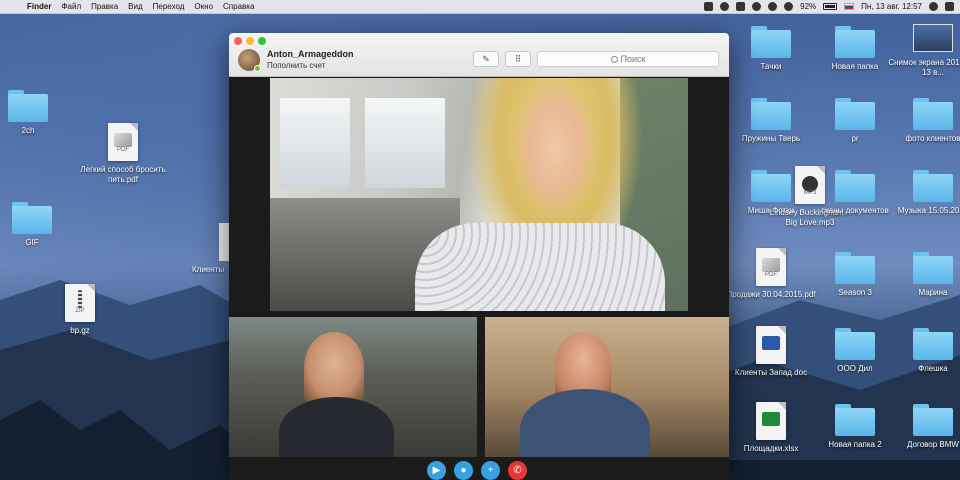 The image size is (960, 480). Describe the element at coordinates (933, 368) in the screenshot. I see `desktop-icon-label: Флешка` at that location.